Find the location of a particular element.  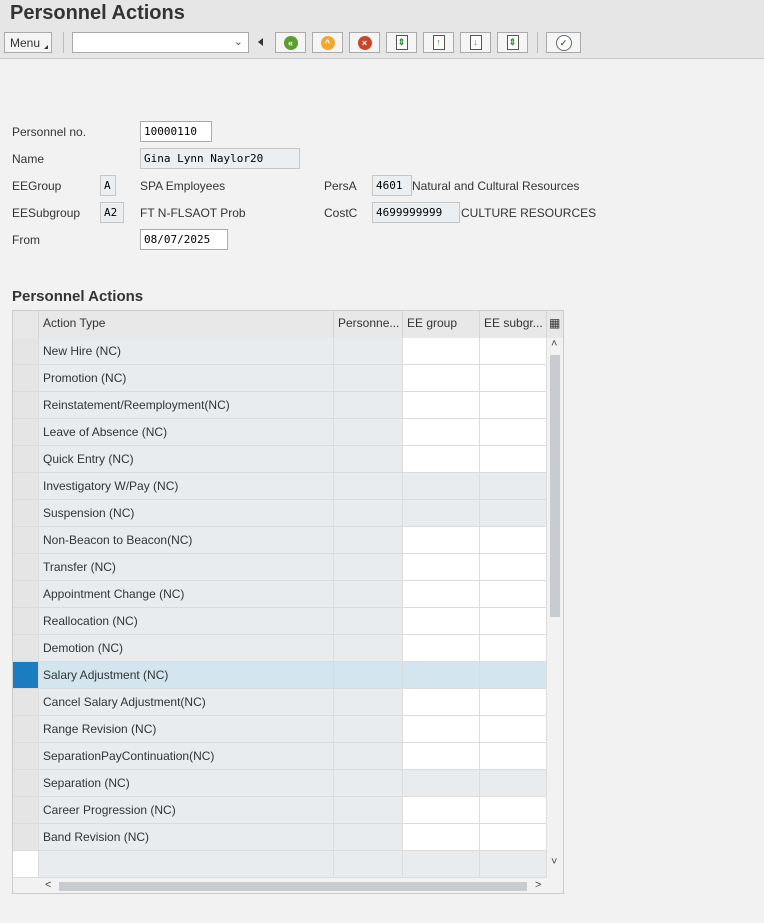

table-settings-icon: ▦ is located at coordinates (555, 324).